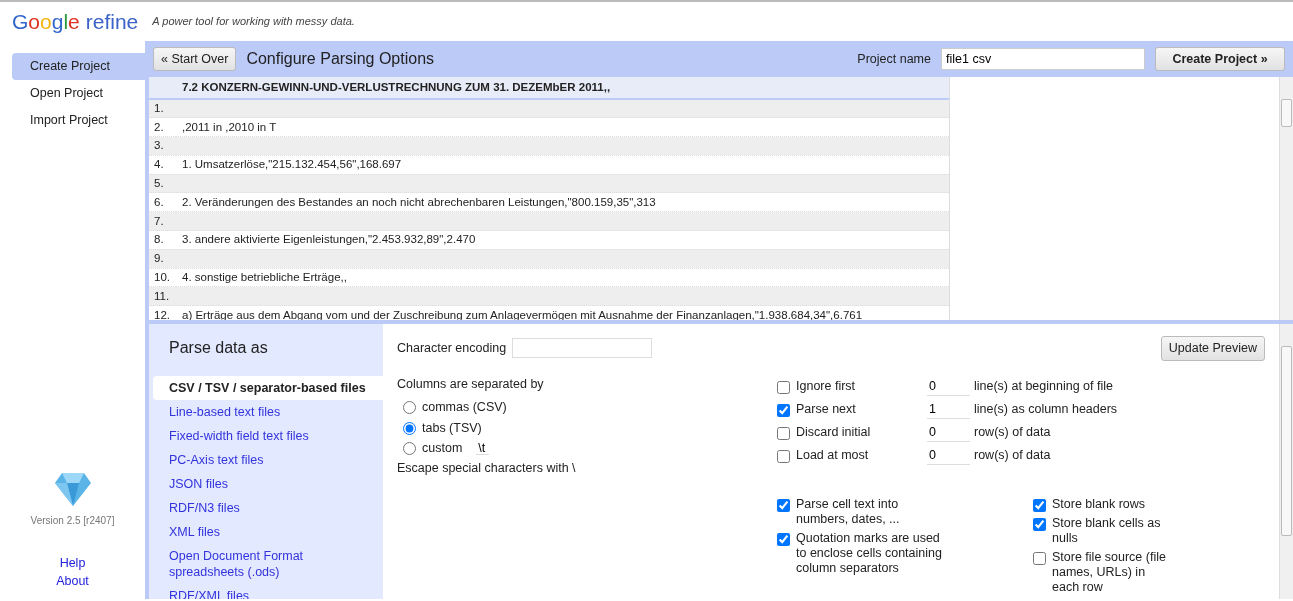 The height and width of the screenshot is (601, 1293). What do you see at coordinates (826, 409) in the screenshot?
I see `checkbox-label: Parse next` at bounding box center [826, 409].